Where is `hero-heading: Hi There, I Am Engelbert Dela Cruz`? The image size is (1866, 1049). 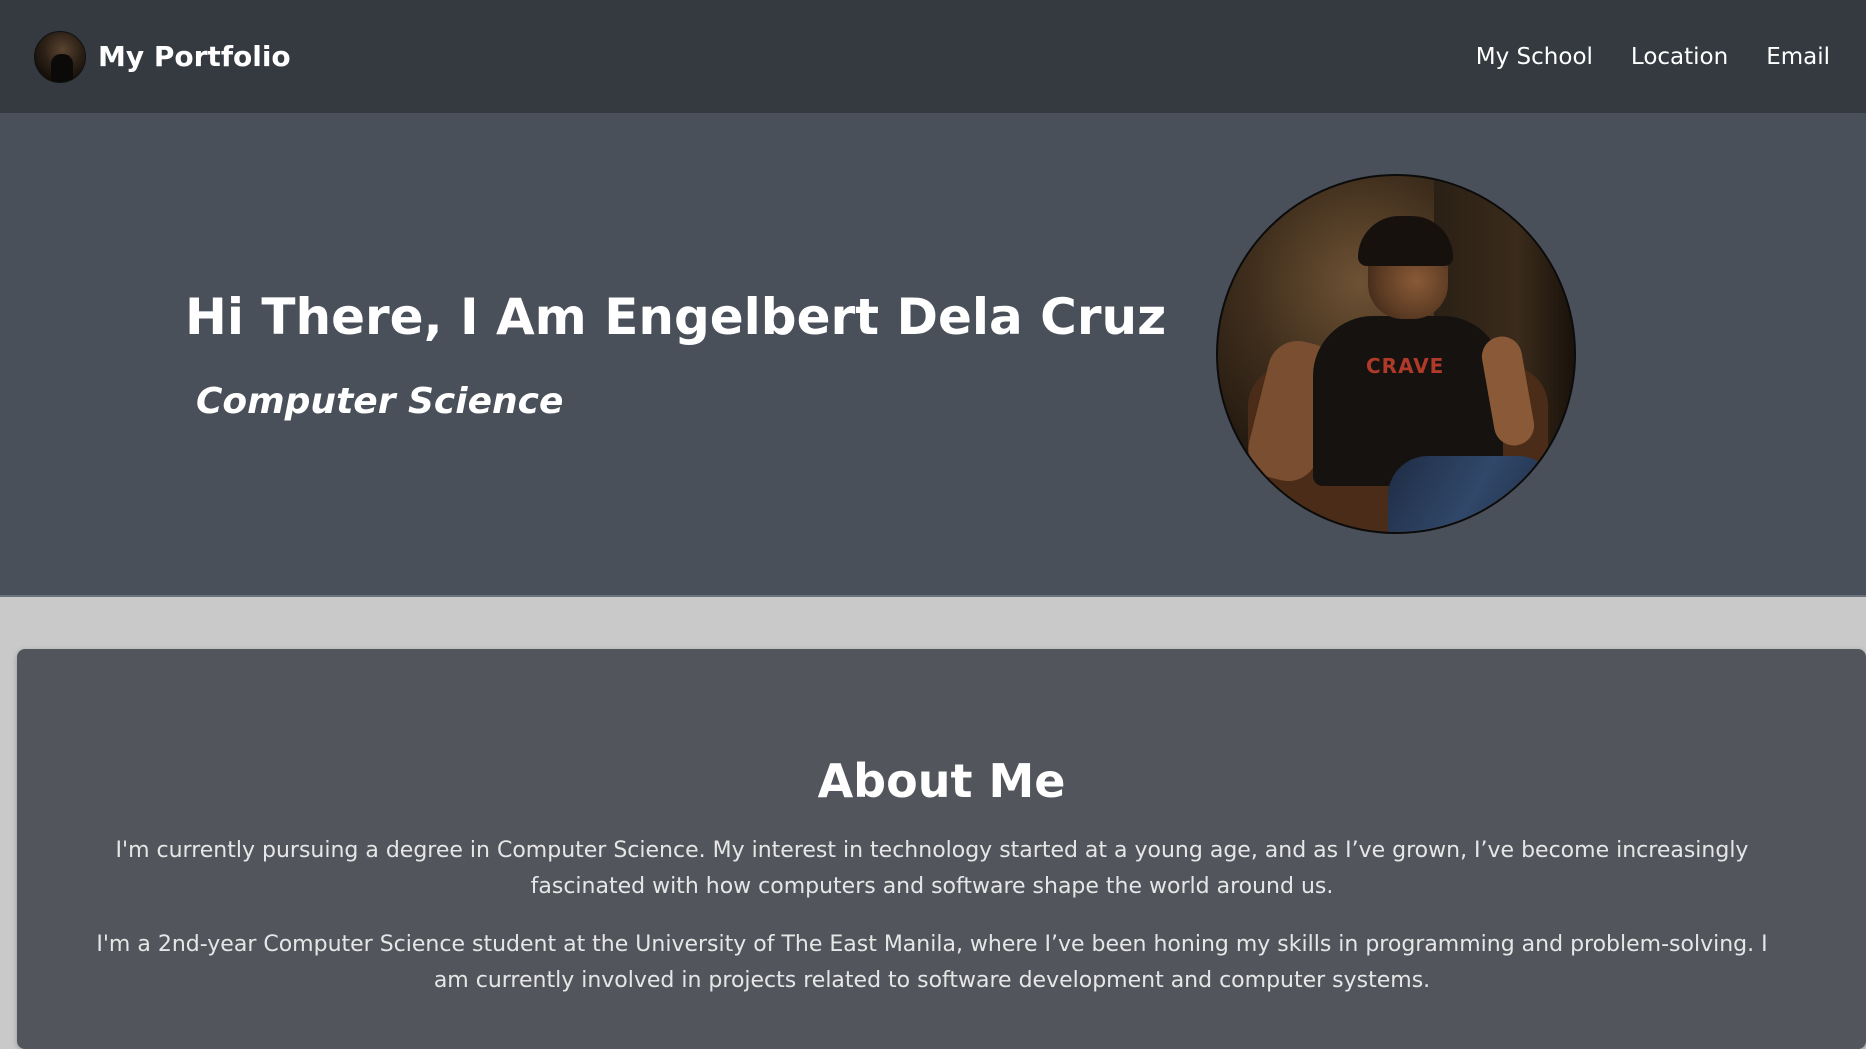 hero-heading: Hi There, I Am Engelbert Dela Cruz is located at coordinates (676, 317).